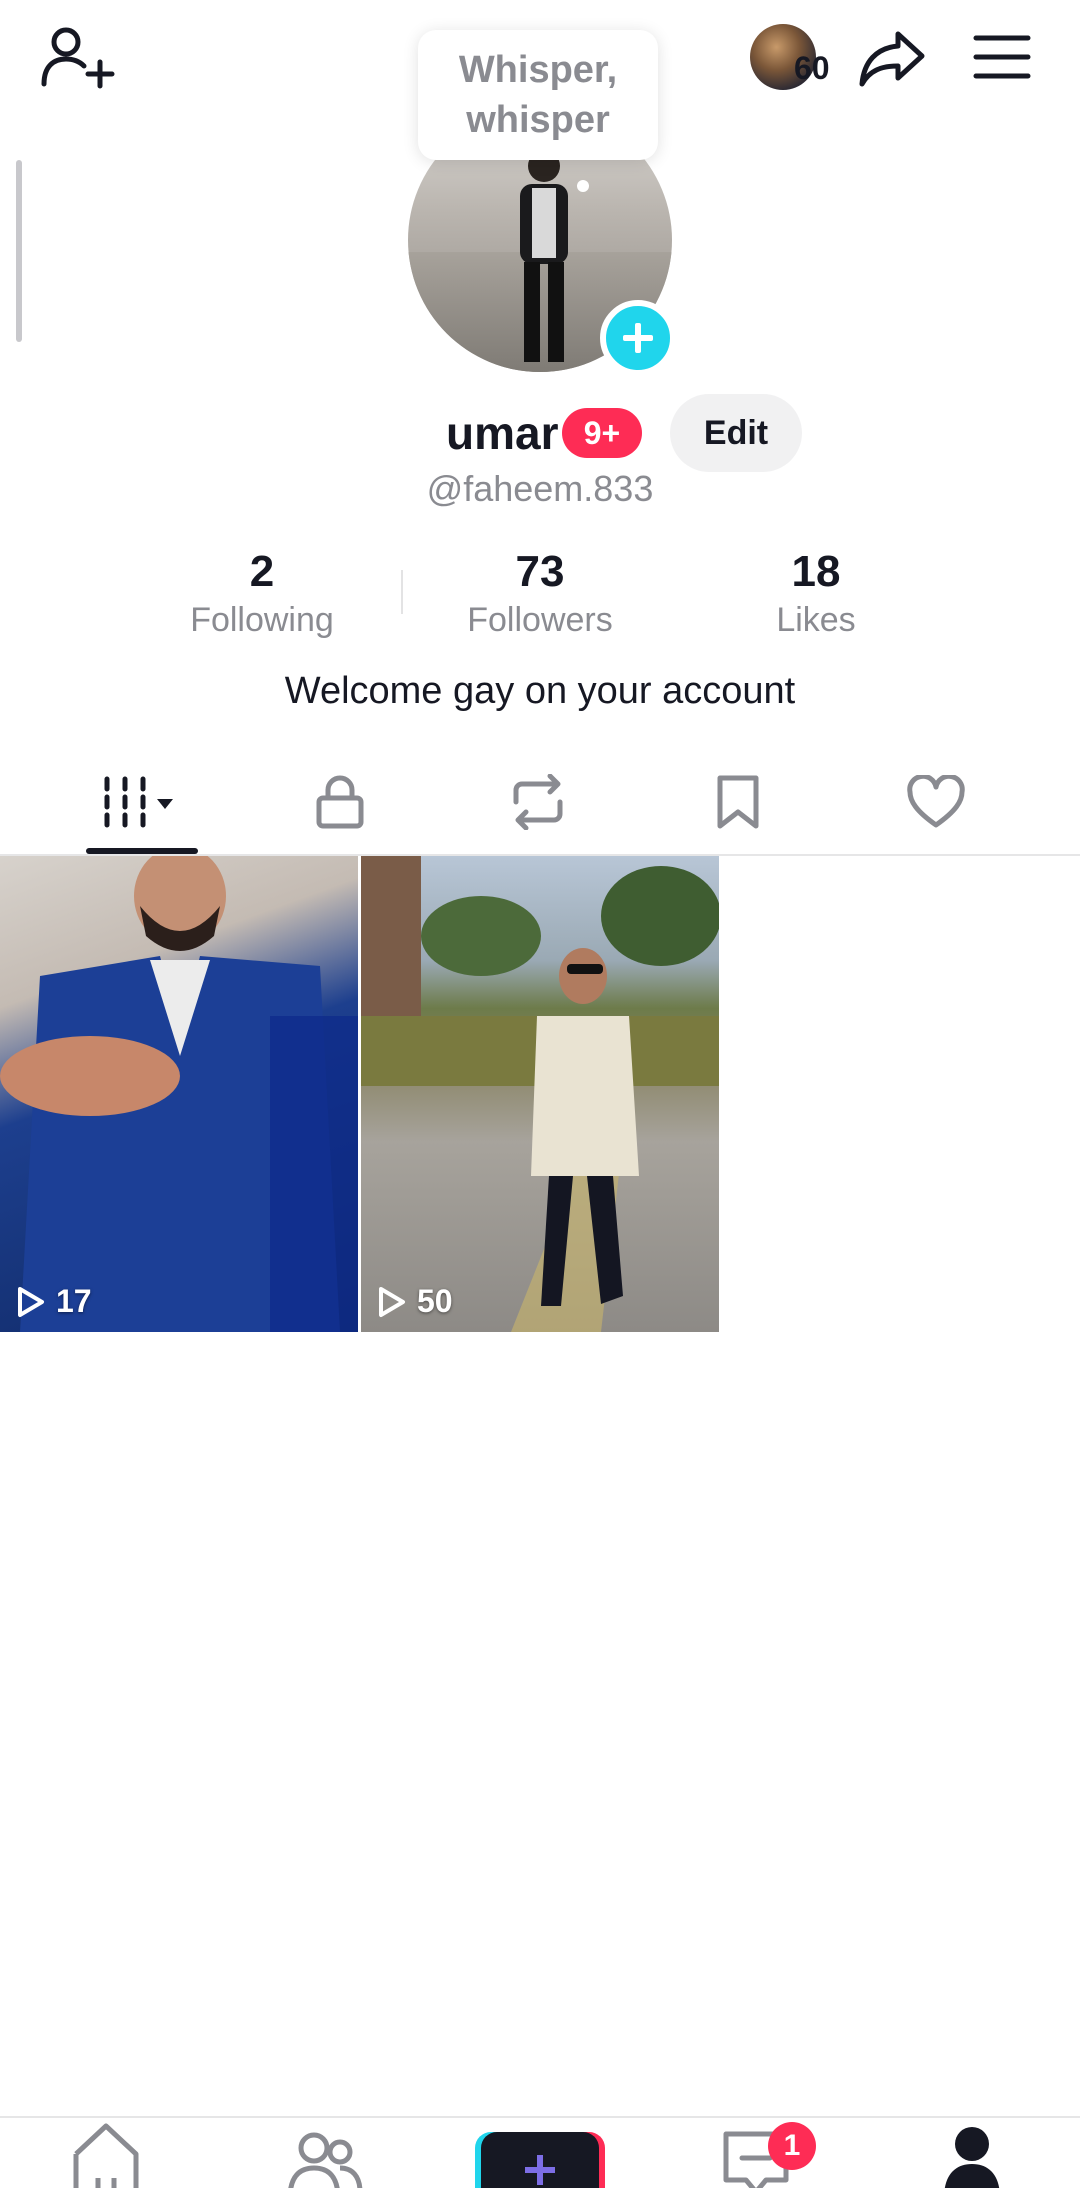  I want to click on video-view-count: 50, so click(415, 1301).